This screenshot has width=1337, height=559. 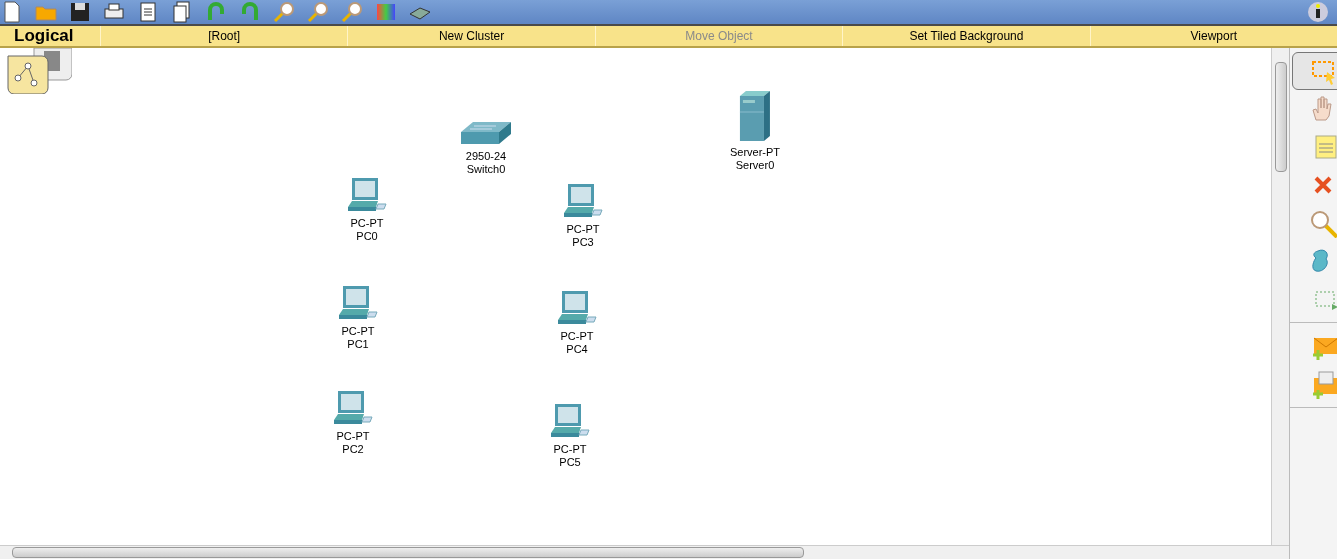 I want to click on device-name-label: PC2, so click(x=353, y=449).